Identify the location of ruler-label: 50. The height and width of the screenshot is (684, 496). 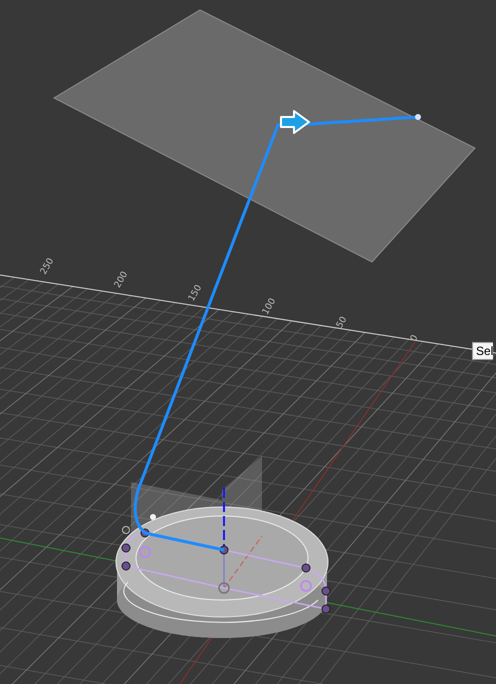
(342, 322).